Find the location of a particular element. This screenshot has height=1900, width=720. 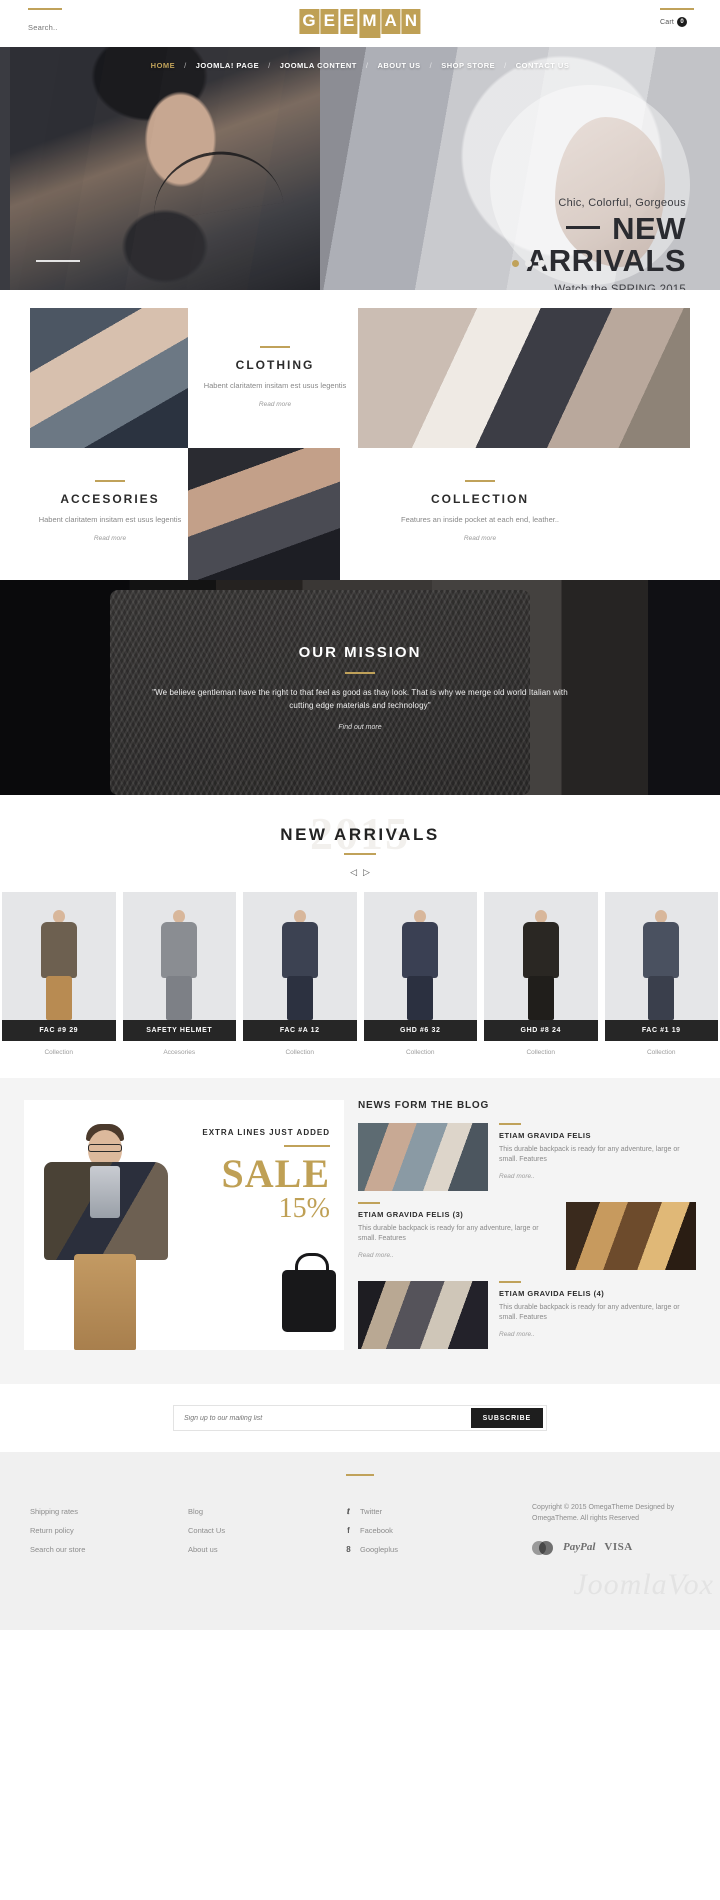

model-pants is located at coordinates (105, 1302).